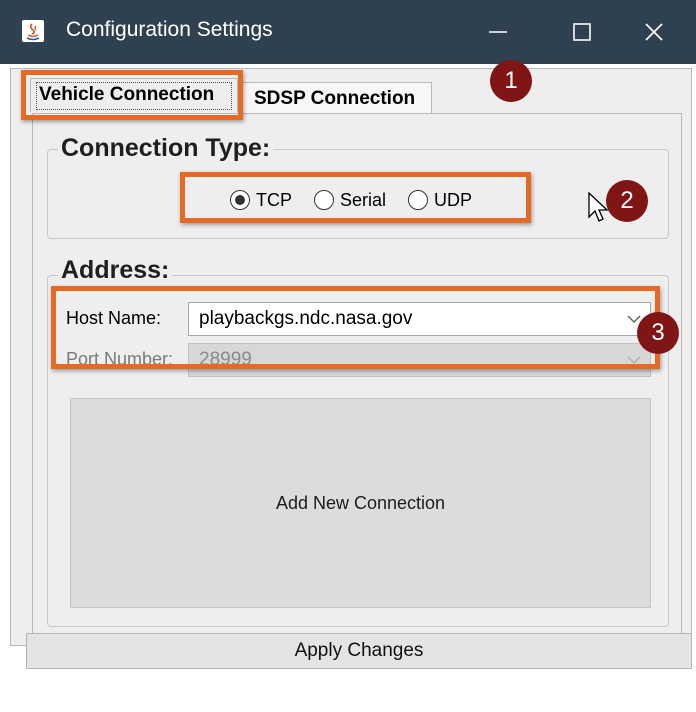  I want to click on minimize-icon, so click(498, 32).